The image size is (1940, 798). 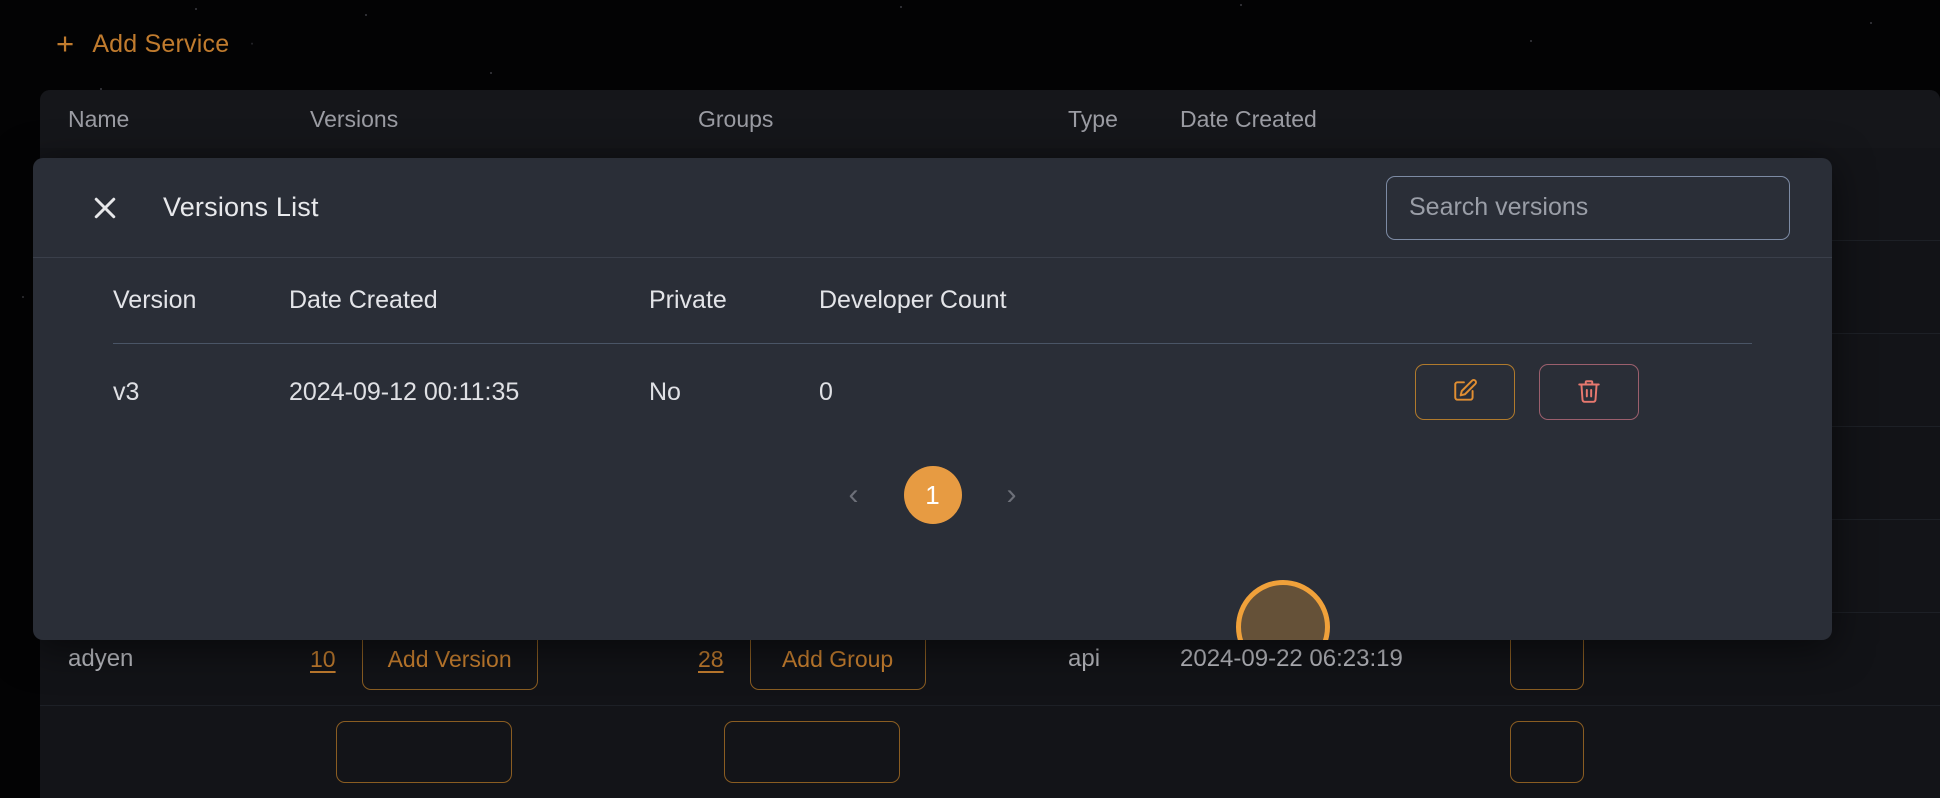 I want to click on column-header-developer-count: Developer Count, so click(x=913, y=300).